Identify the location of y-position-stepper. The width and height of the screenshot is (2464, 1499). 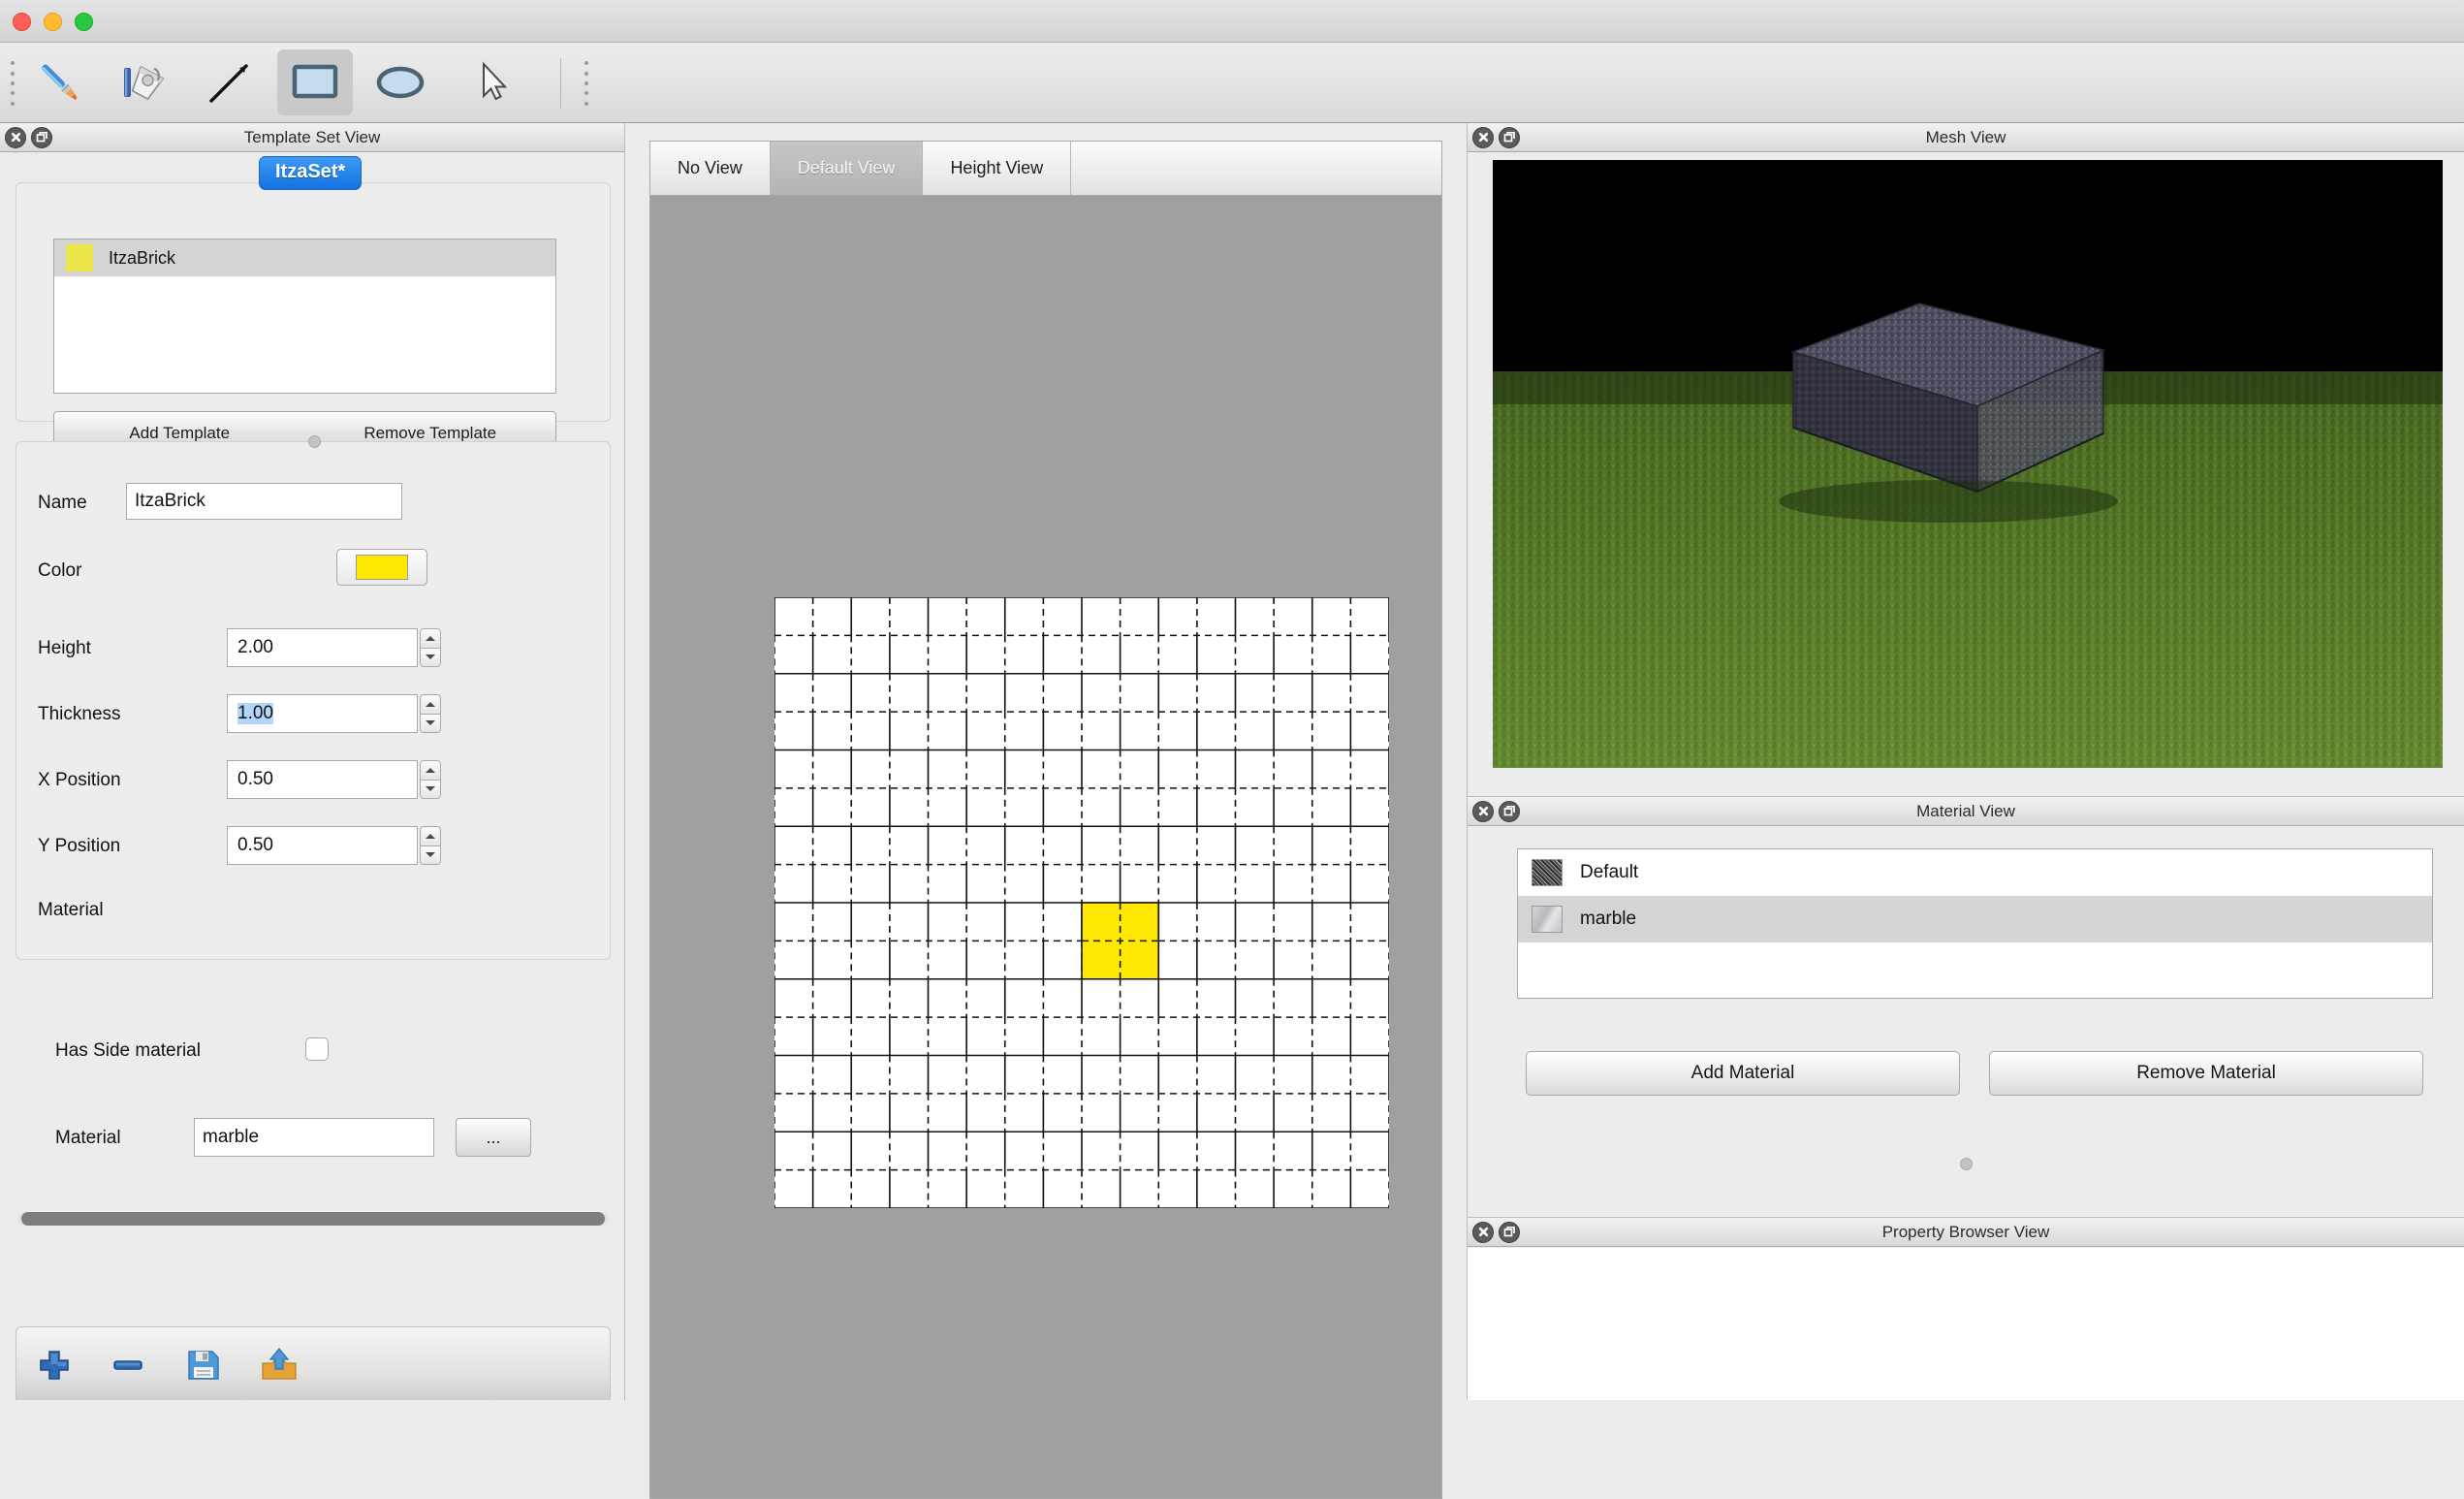
(430, 846).